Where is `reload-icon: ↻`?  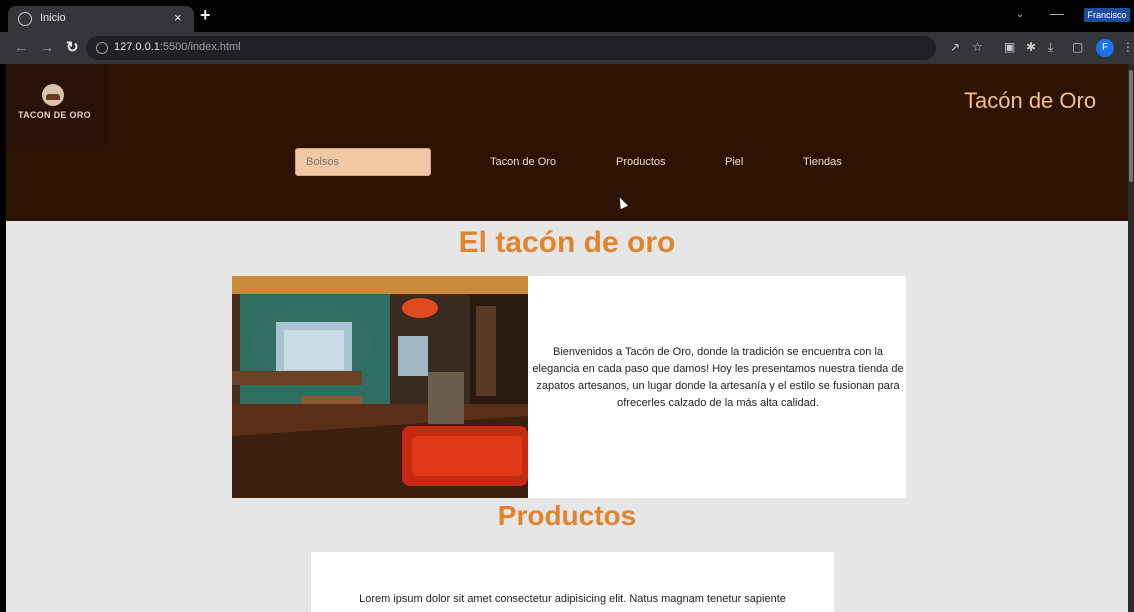
reload-icon: ↻ is located at coordinates (72, 47).